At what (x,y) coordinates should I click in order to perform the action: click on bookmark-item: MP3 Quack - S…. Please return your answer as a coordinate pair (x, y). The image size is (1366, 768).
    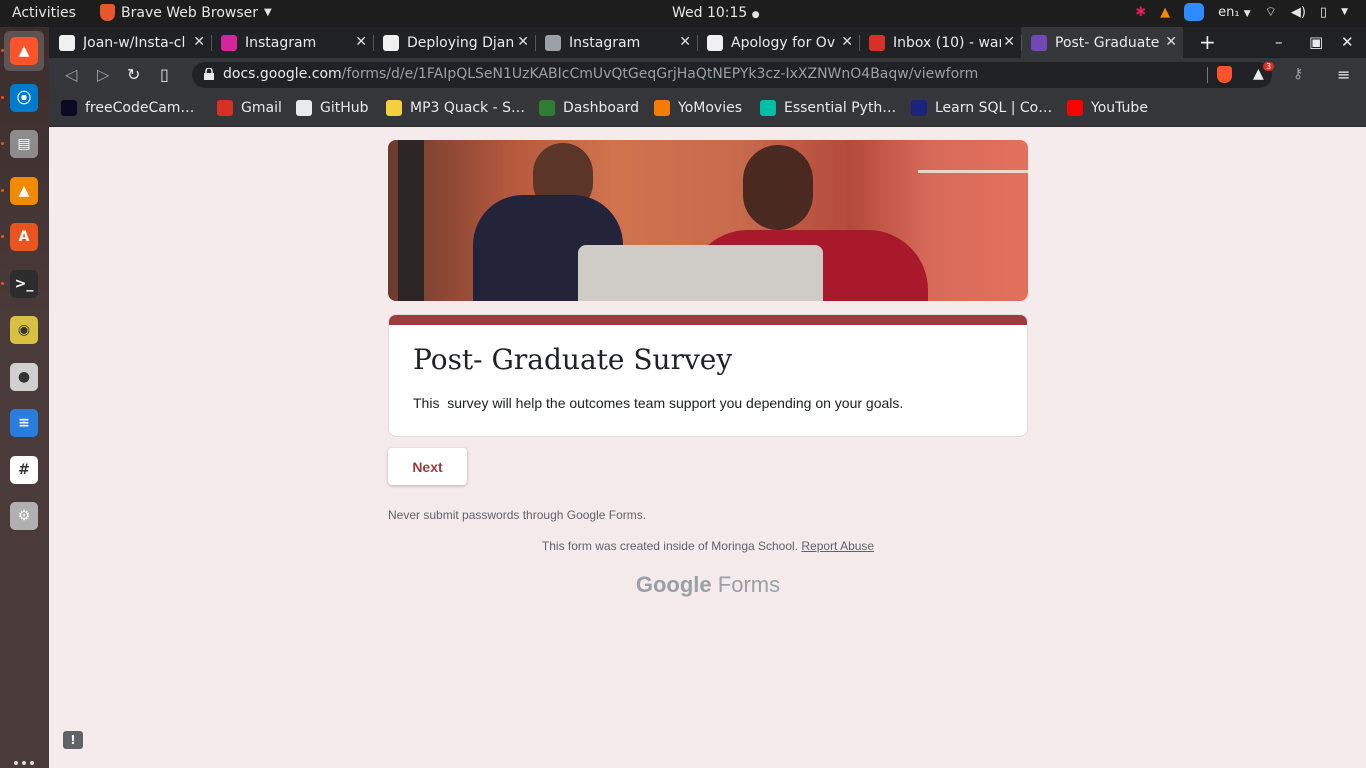
    Looking at the image, I should click on (455, 108).